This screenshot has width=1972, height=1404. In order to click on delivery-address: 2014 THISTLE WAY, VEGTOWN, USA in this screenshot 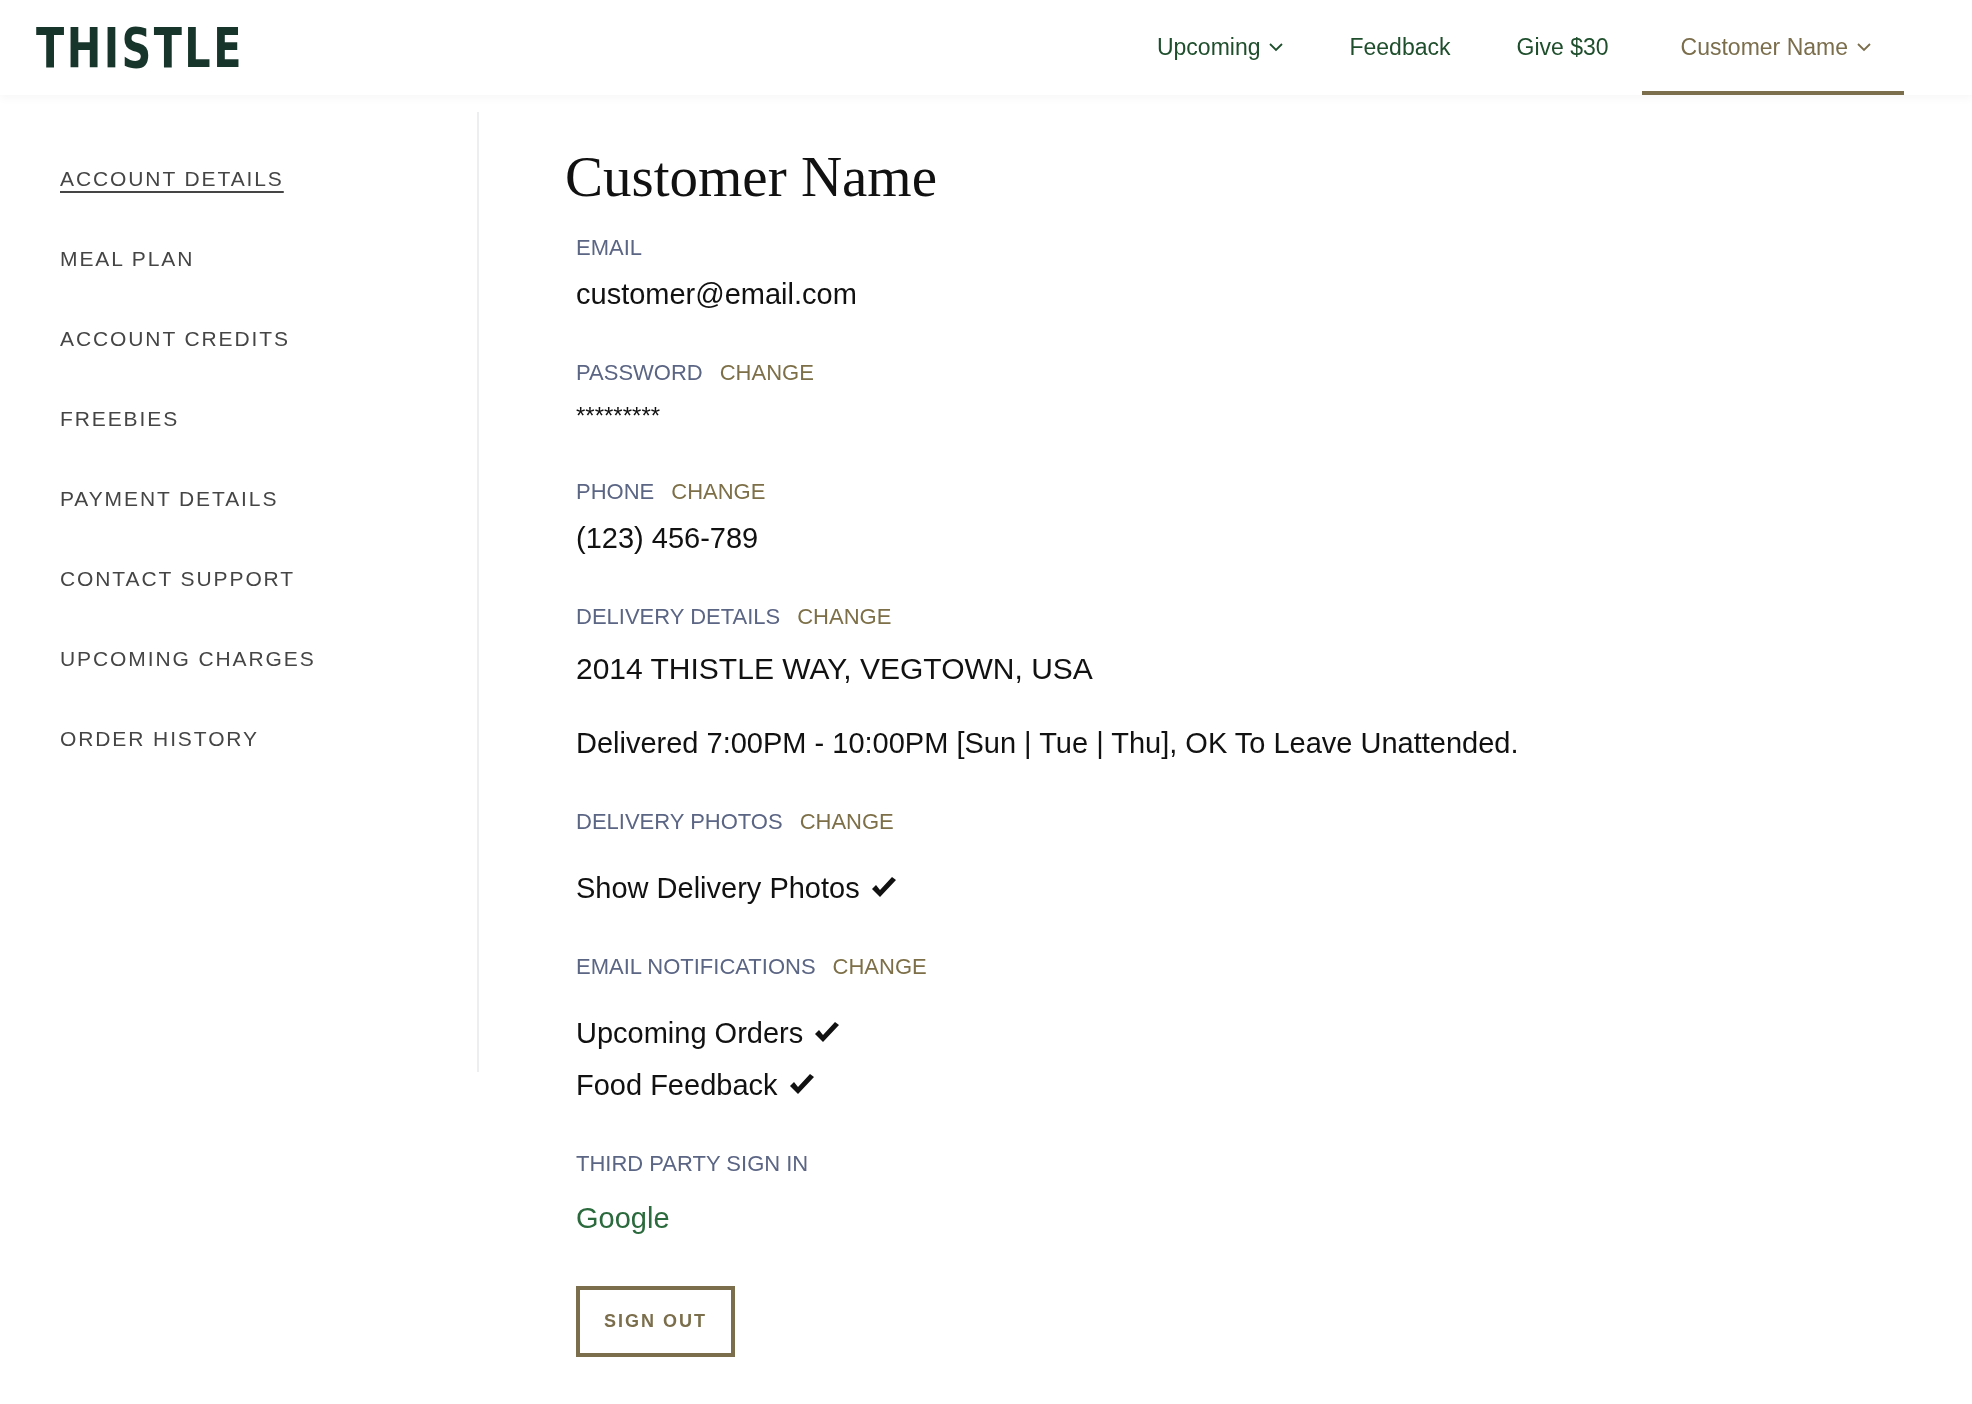, I will do `click(834, 669)`.